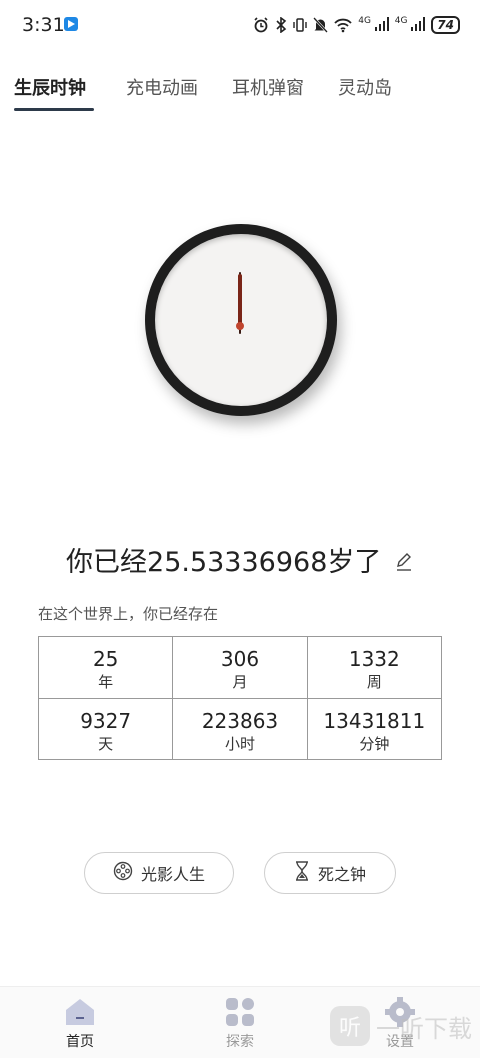 The width and height of the screenshot is (480, 1058). Describe the element at coordinates (239, 744) in the screenshot. I see `stat-unit: 小时` at that location.